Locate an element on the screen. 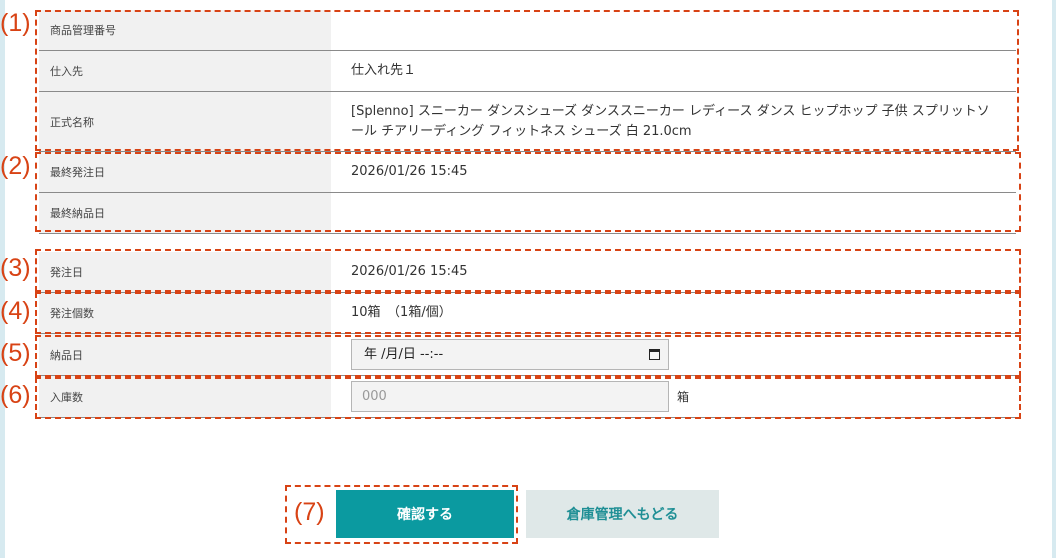 This screenshot has height=558, width=1056. label-order-qty: 発注個数 is located at coordinates (185, 313).